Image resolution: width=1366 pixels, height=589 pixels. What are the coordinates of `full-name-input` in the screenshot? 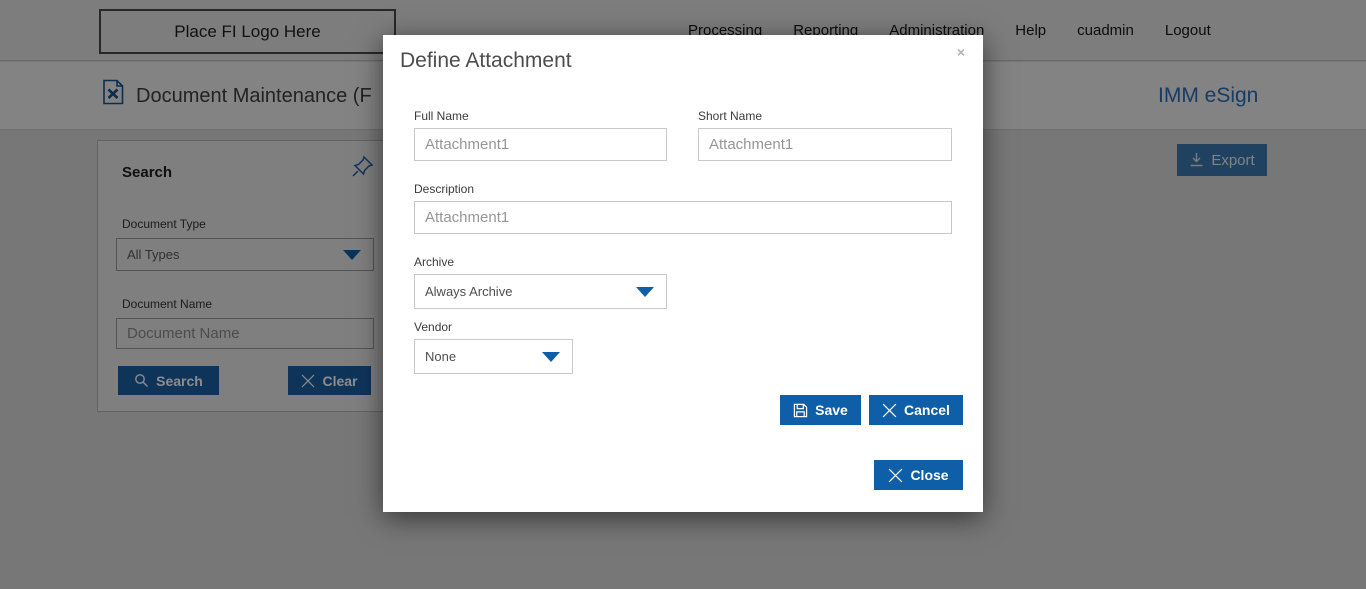 It's located at (540, 144).